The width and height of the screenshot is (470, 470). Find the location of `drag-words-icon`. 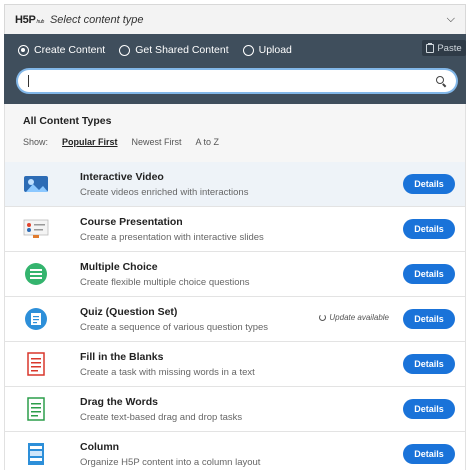

drag-words-icon is located at coordinates (36, 409).